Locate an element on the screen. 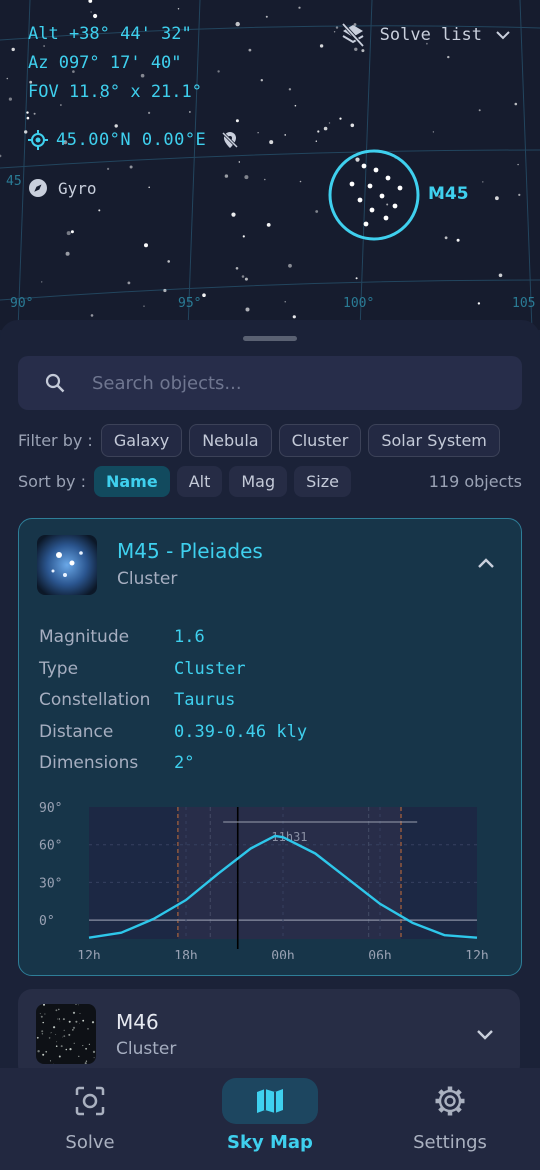 This screenshot has width=540, height=1170. solve-list-label: Solve list is located at coordinates (430, 35).